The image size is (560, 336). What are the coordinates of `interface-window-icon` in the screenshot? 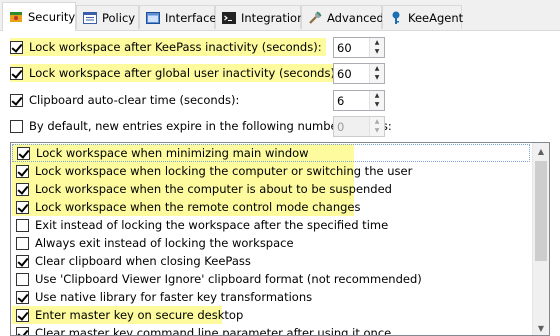 It's located at (153, 18).